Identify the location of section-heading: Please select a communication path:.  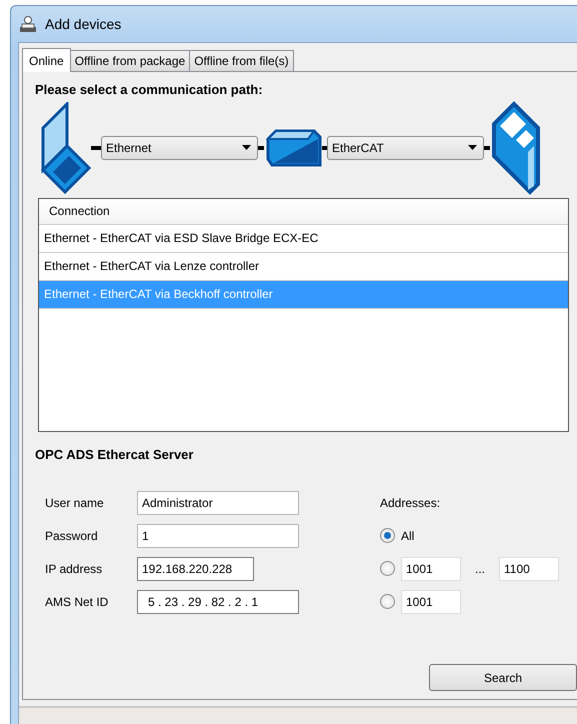
(149, 90).